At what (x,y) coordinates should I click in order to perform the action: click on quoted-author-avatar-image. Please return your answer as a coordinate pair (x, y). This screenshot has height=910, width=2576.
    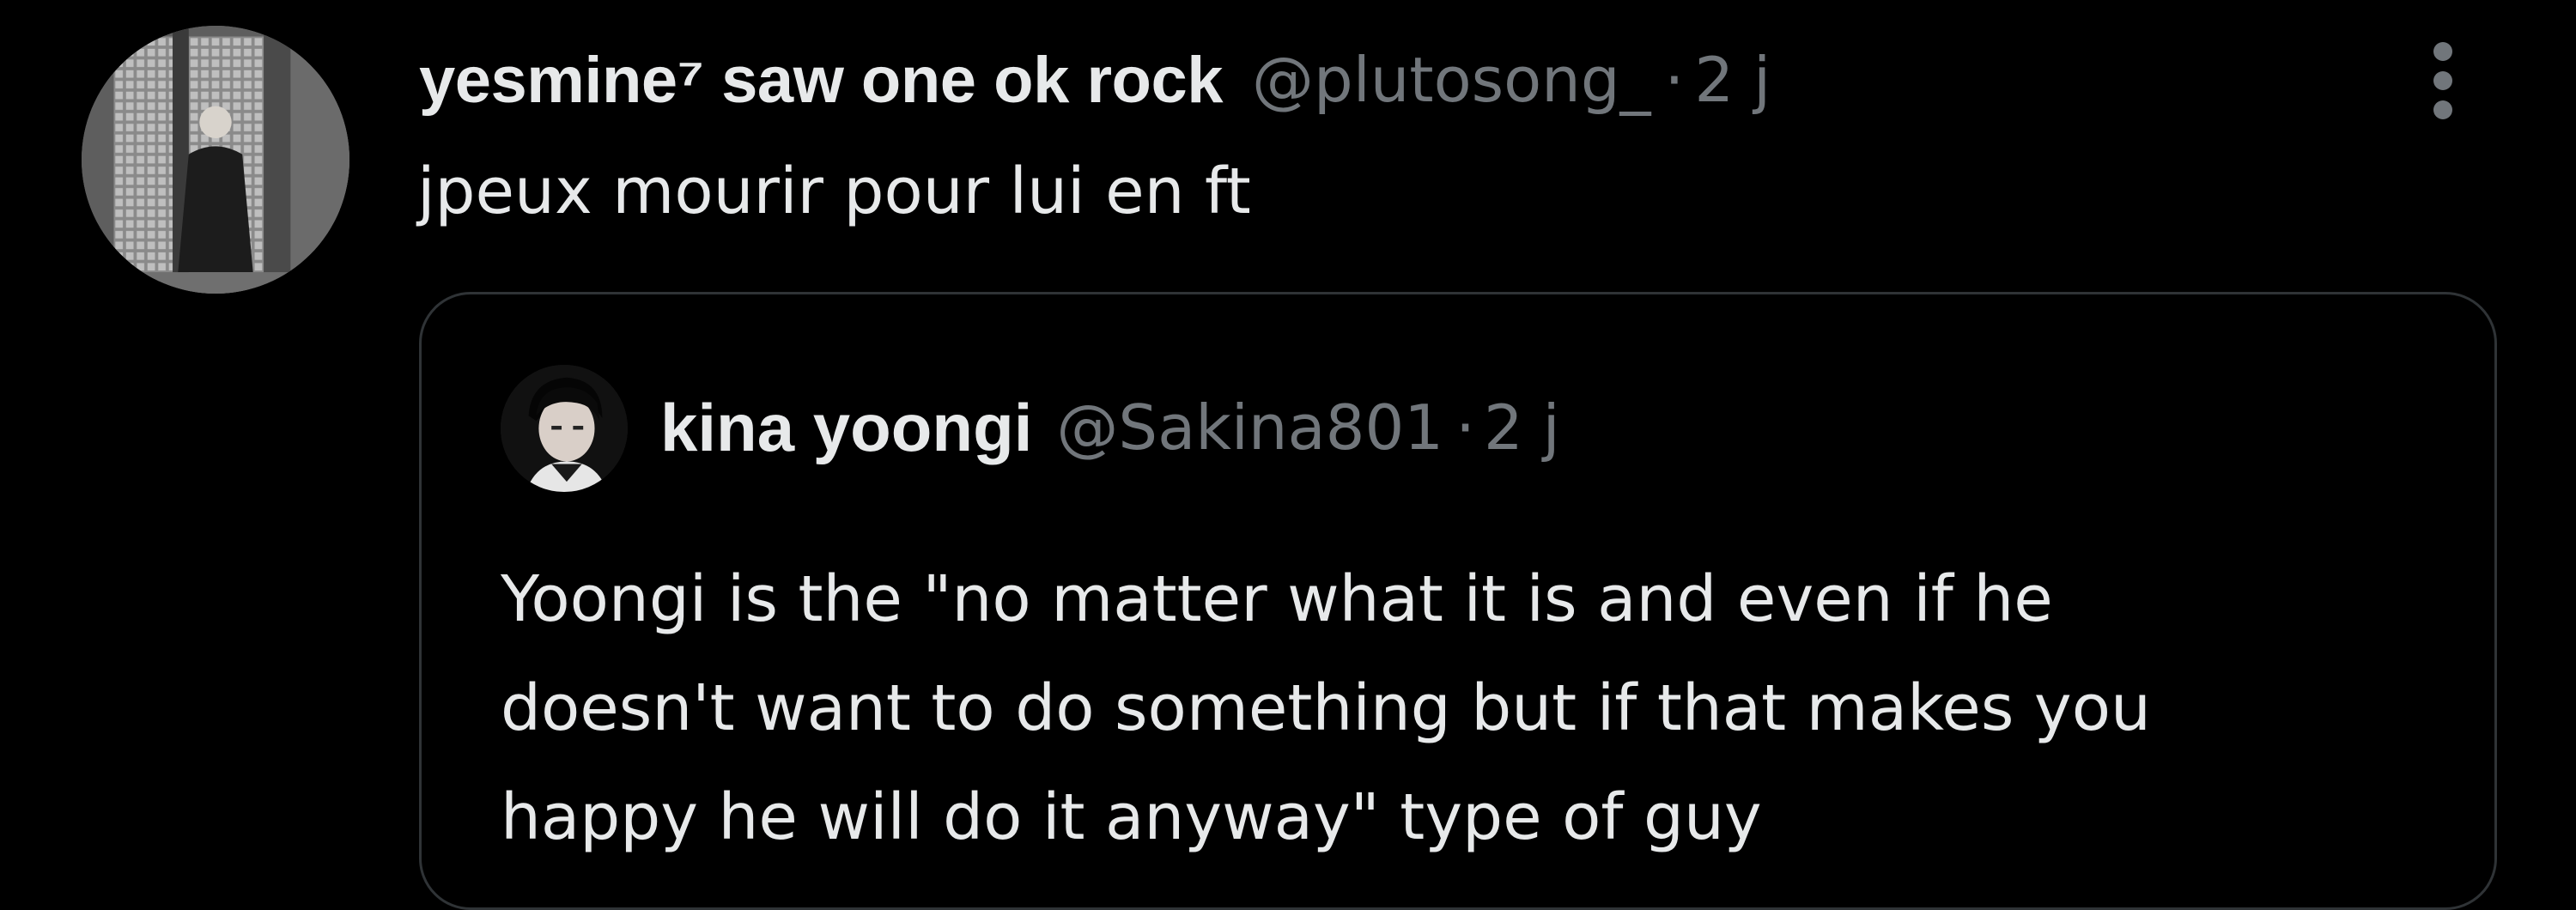
    Looking at the image, I should click on (565, 428).